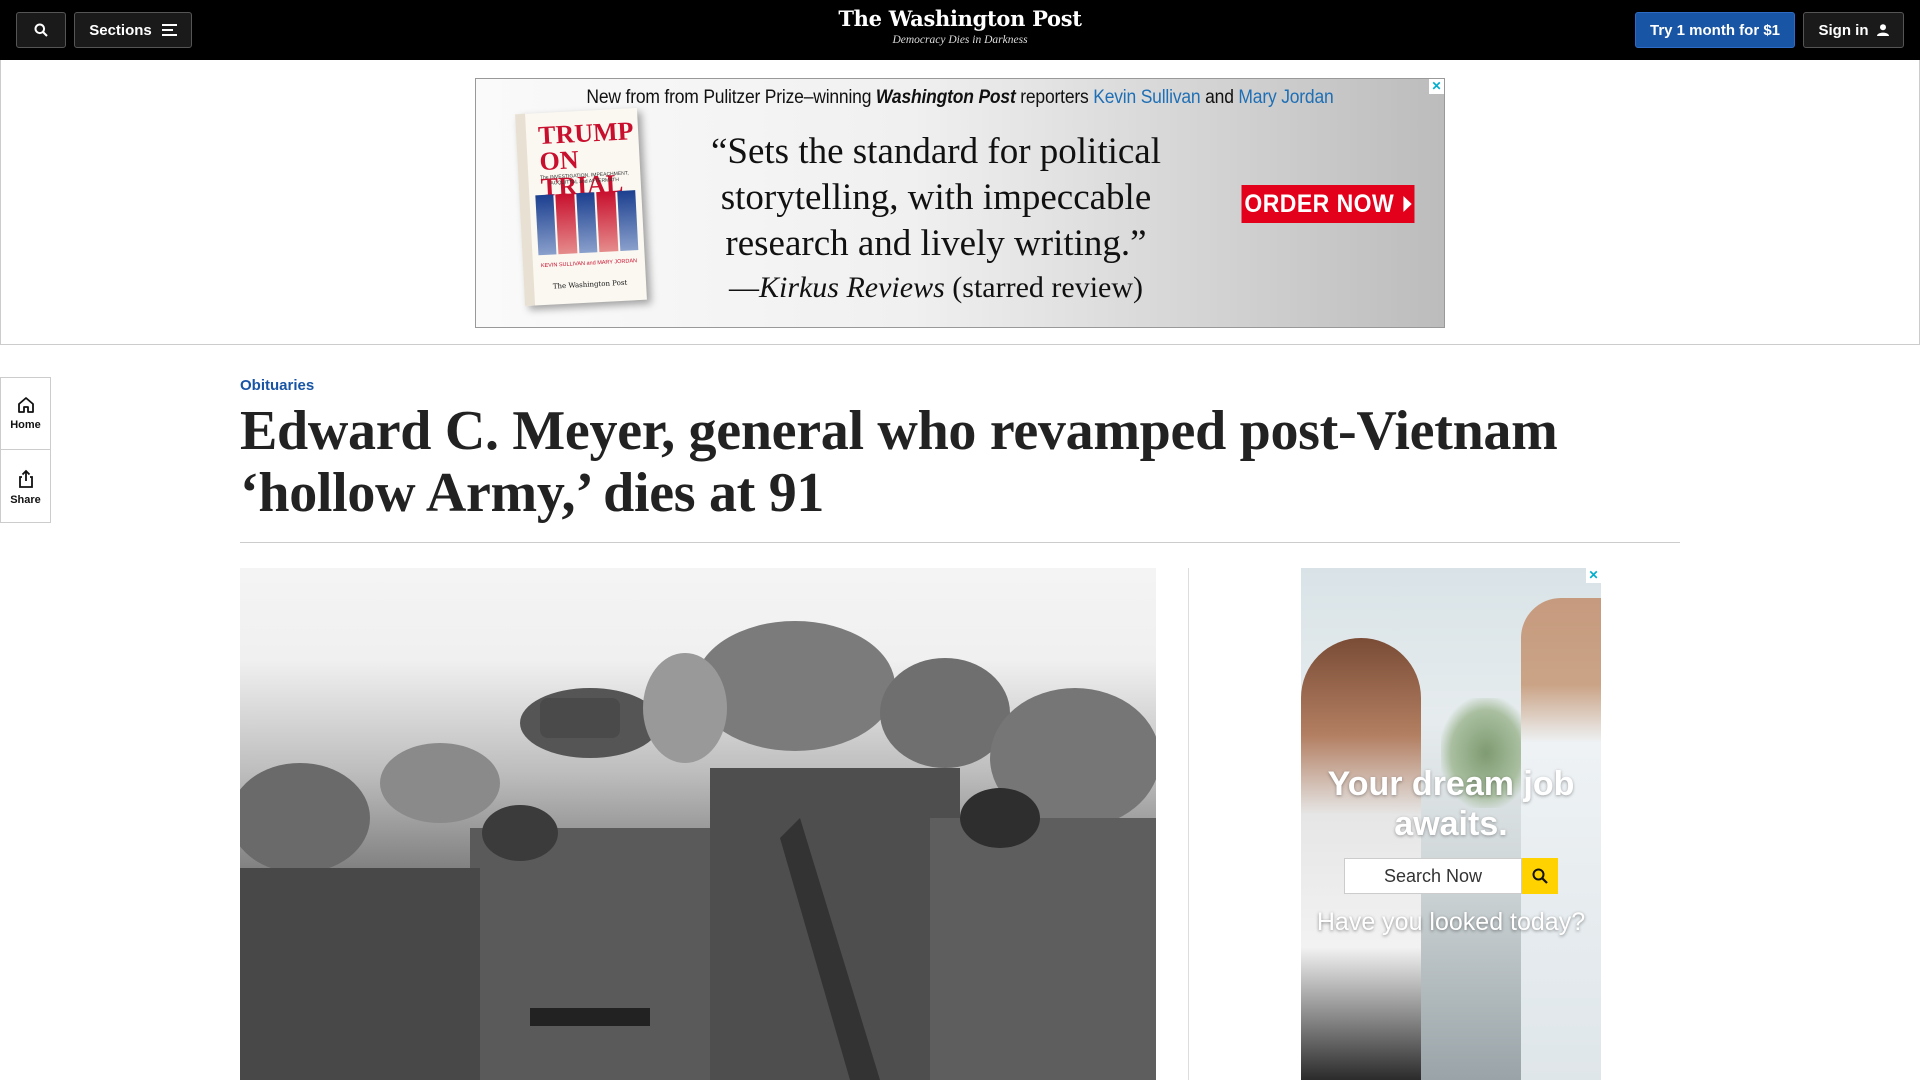 This screenshot has width=1920, height=1080. I want to click on rail-share-label: Share, so click(25, 499).